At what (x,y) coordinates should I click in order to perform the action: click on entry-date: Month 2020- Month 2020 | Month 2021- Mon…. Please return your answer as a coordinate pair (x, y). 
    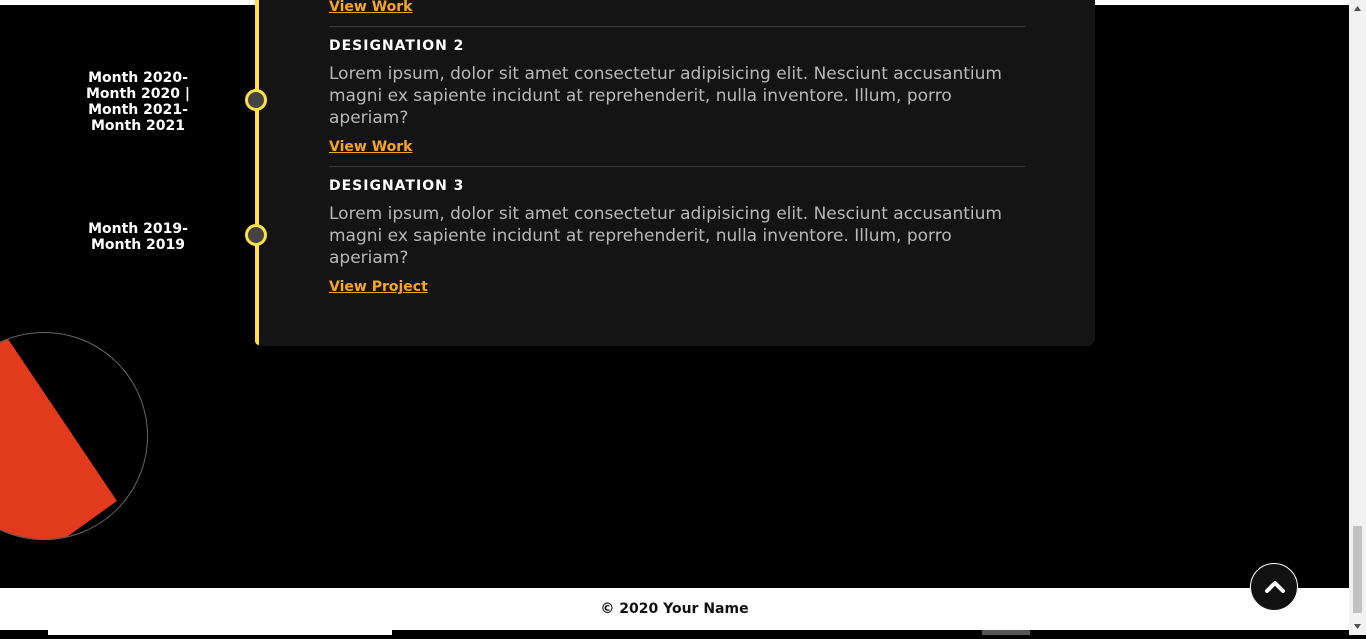
    Looking at the image, I should click on (137, 102).